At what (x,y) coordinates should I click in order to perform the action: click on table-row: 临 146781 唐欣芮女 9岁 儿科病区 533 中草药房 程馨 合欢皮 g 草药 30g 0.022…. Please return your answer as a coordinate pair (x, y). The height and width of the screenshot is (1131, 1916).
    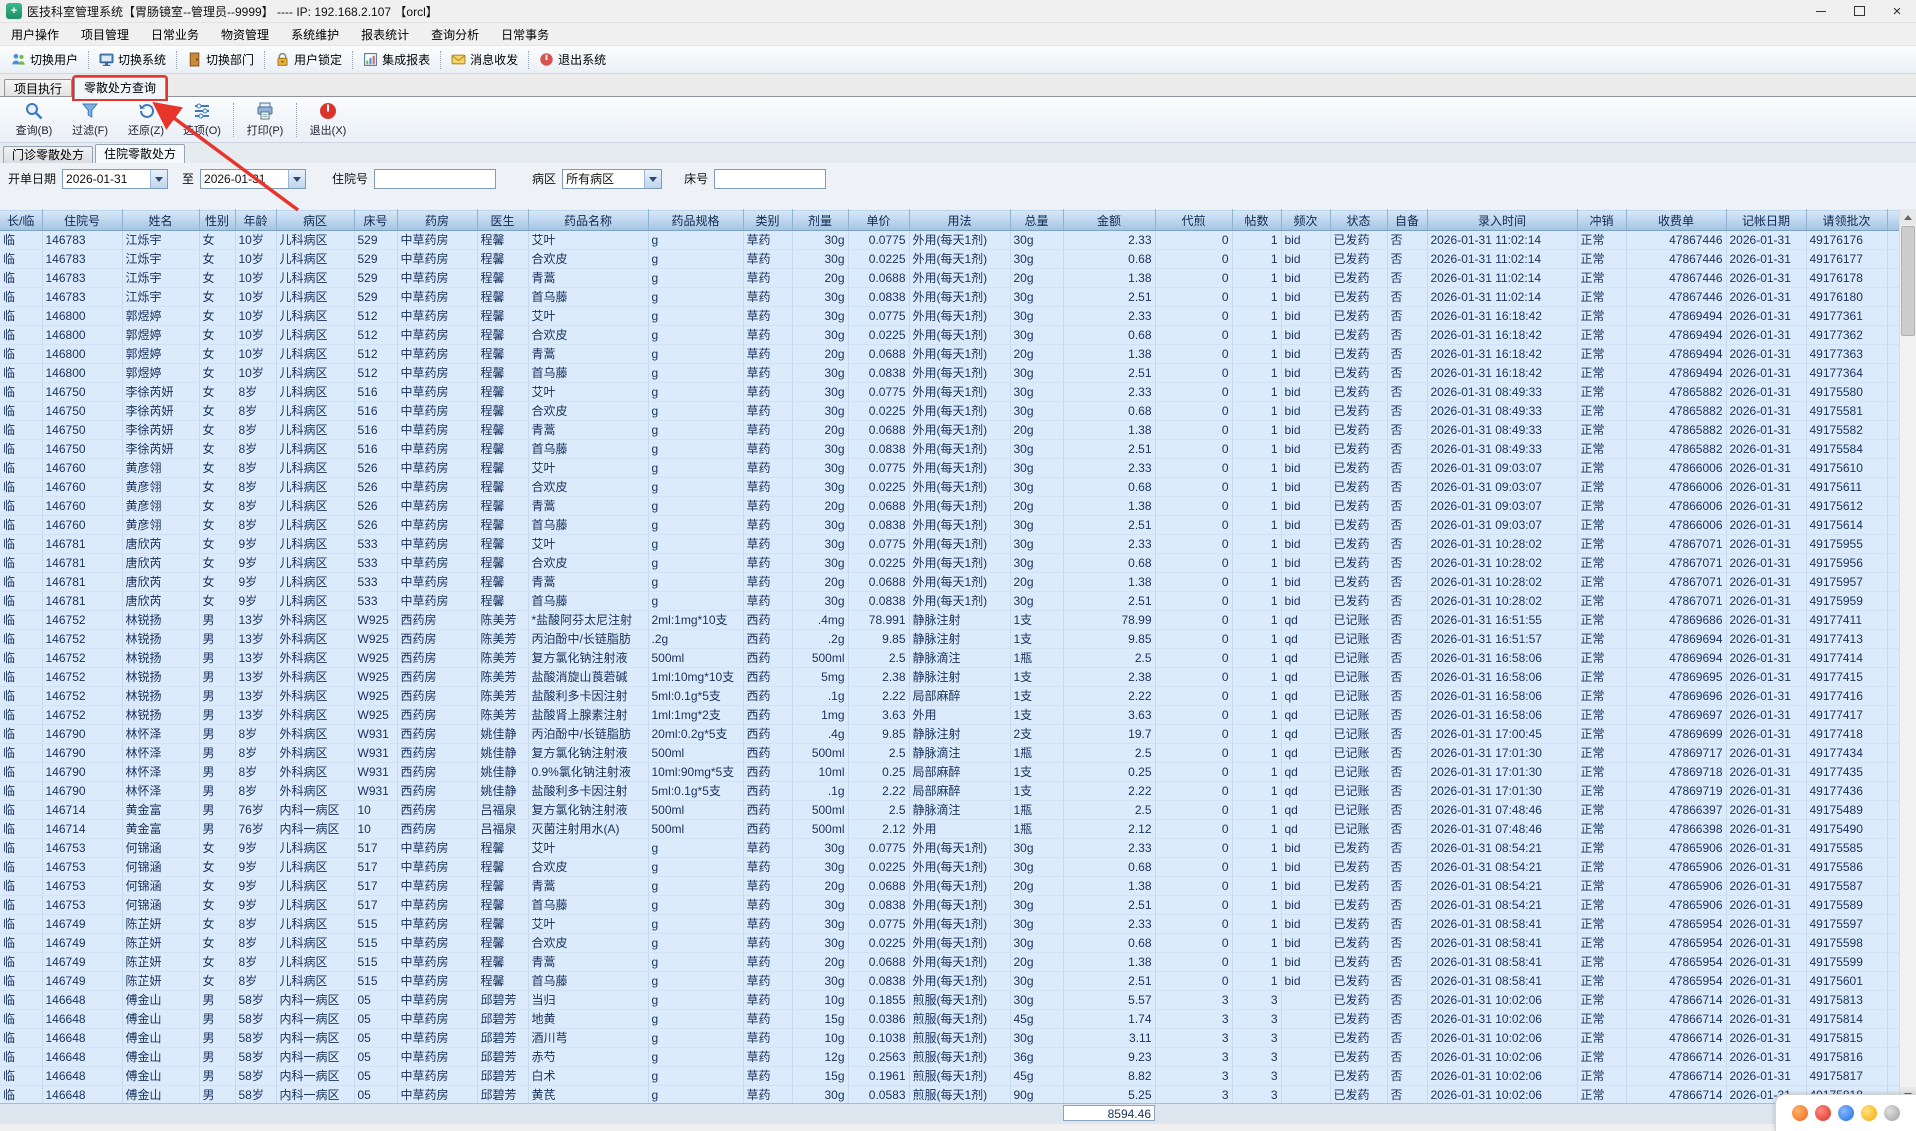
    Looking at the image, I should click on (950, 563).